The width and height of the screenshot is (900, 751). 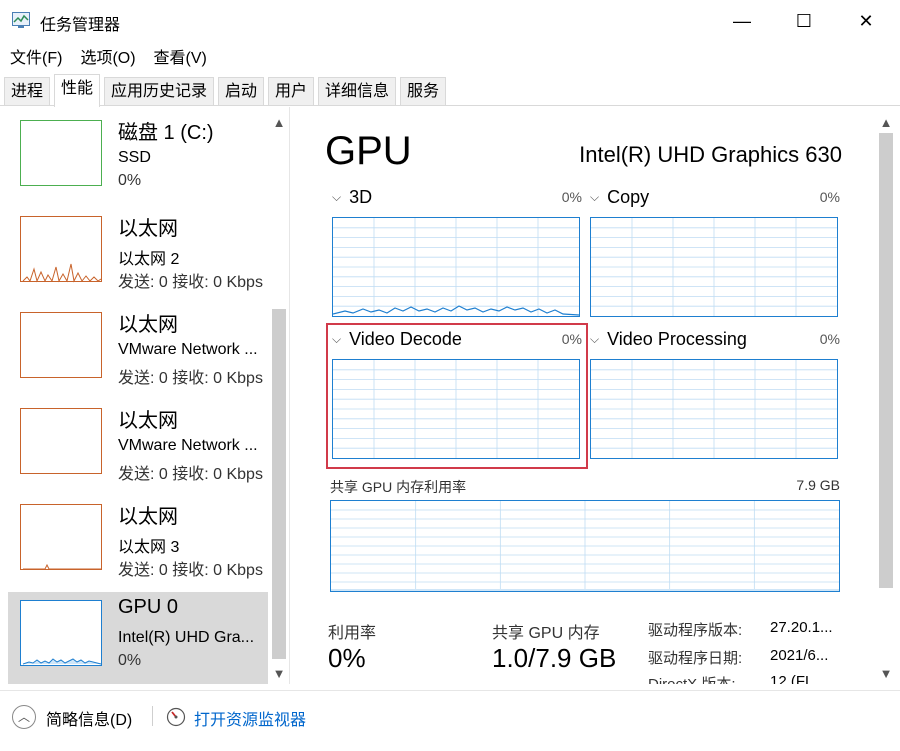 I want to click on footer-bar: ︿ 简略信息(D) 打开资源监视器, so click(x=450, y=720).